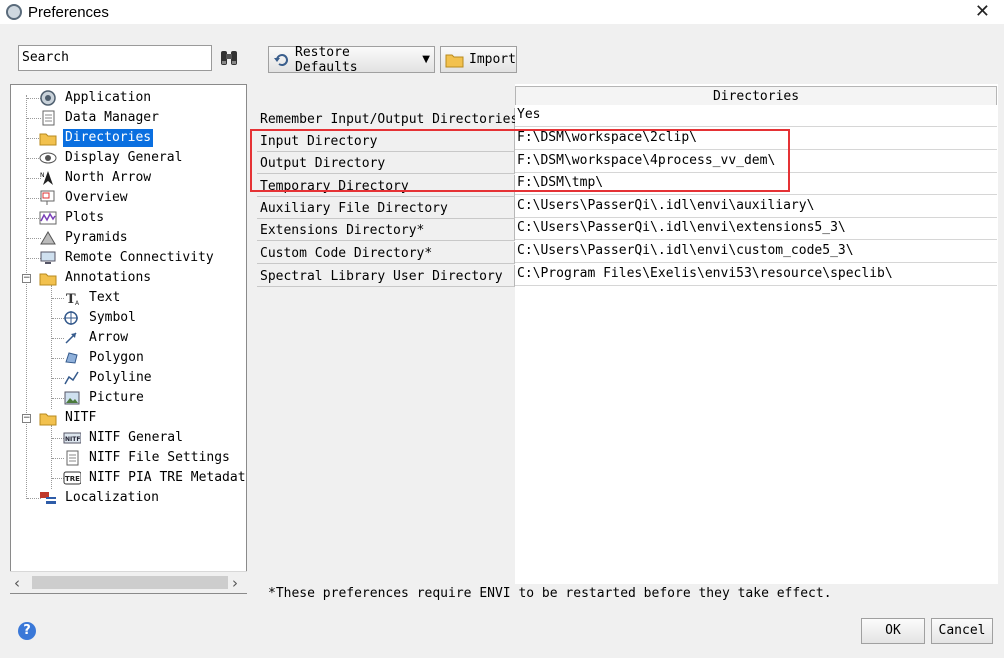 Image resolution: width=1004 pixels, height=658 pixels. I want to click on tree-item-display-general: Display General, so click(111, 158).